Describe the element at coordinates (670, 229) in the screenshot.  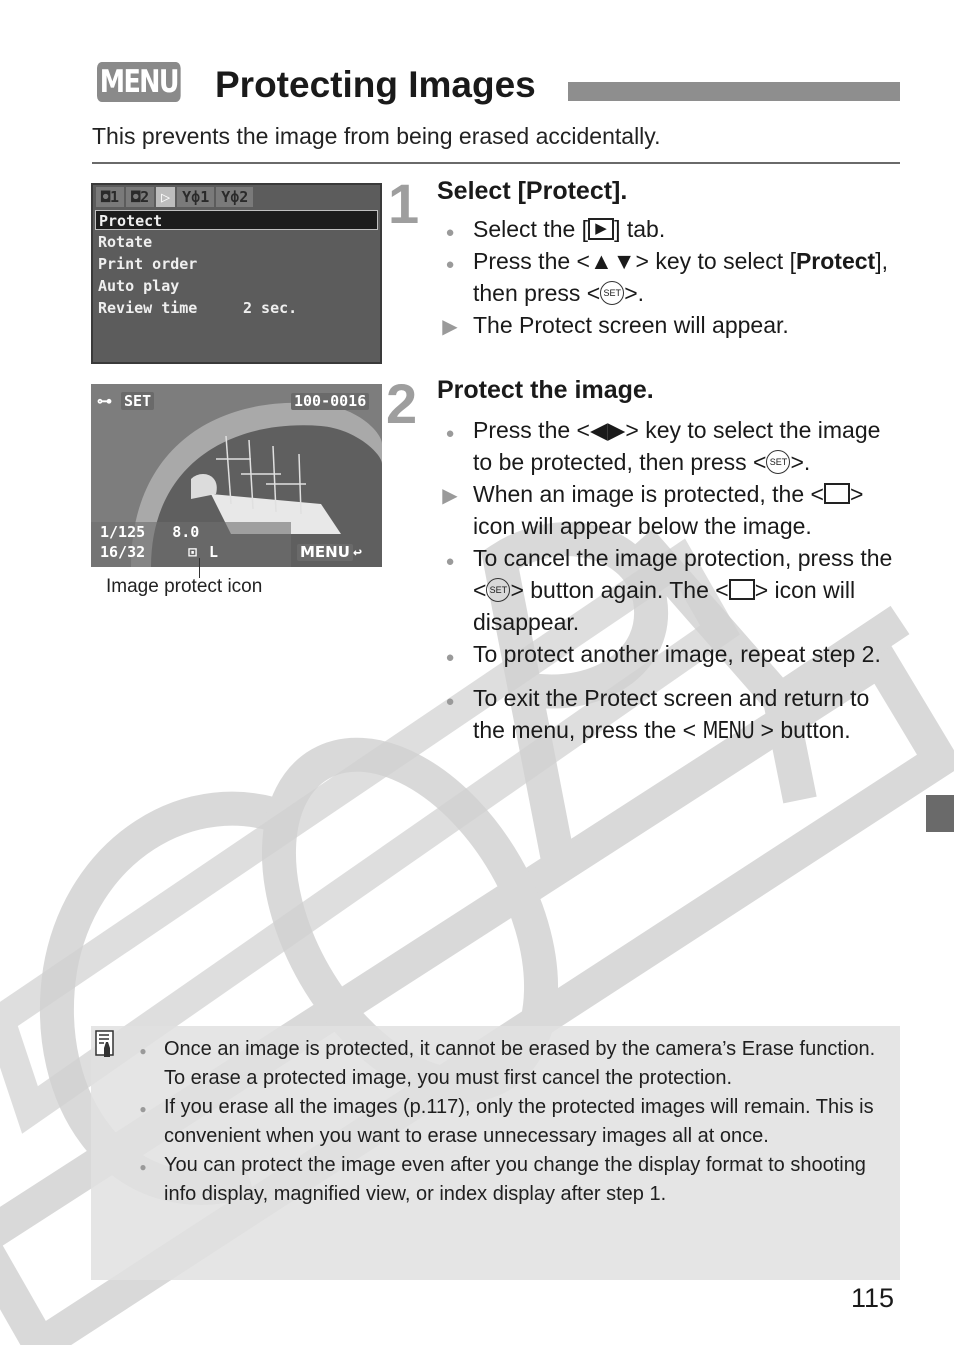
I see `list-item: Select the [▶] tab.` at that location.